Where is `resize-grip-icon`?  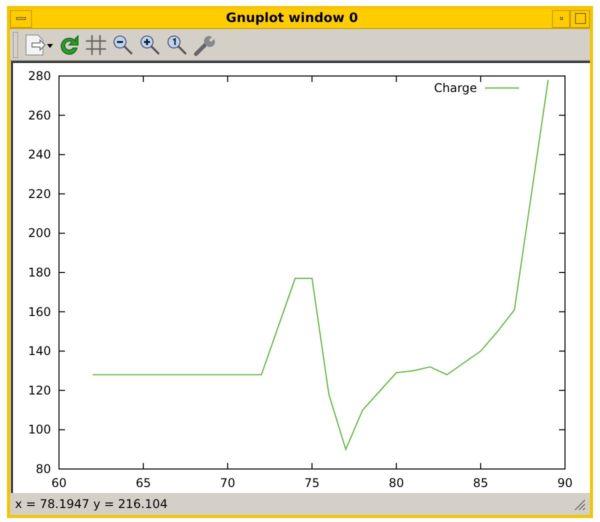 resize-grip-icon is located at coordinates (579, 504).